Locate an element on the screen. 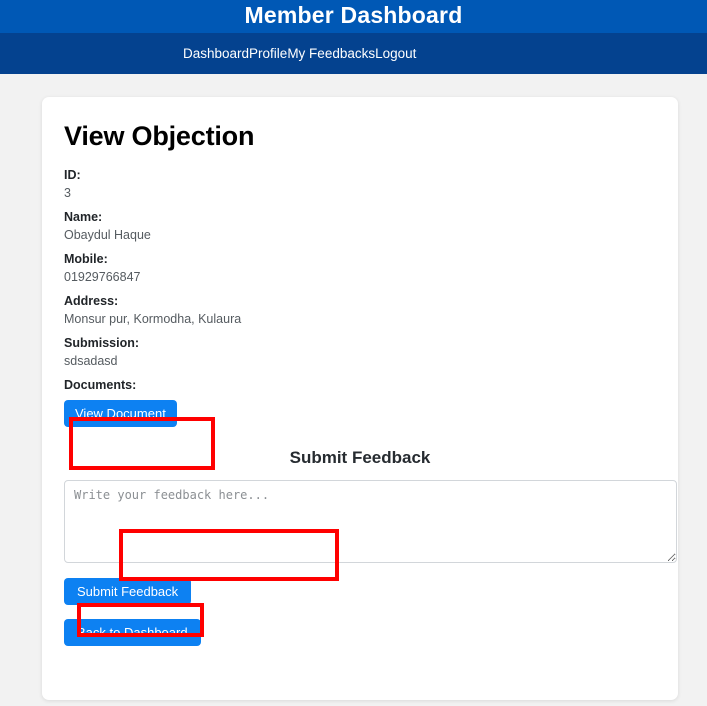 The image size is (707, 706). field-value-submission: sdsadasd is located at coordinates (91, 361).